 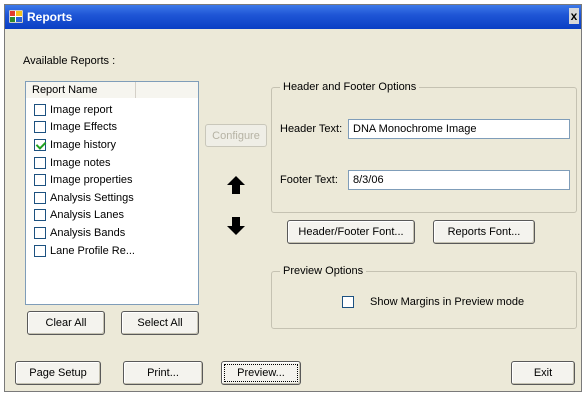 I want to click on list-item: Image report, so click(x=112, y=110).